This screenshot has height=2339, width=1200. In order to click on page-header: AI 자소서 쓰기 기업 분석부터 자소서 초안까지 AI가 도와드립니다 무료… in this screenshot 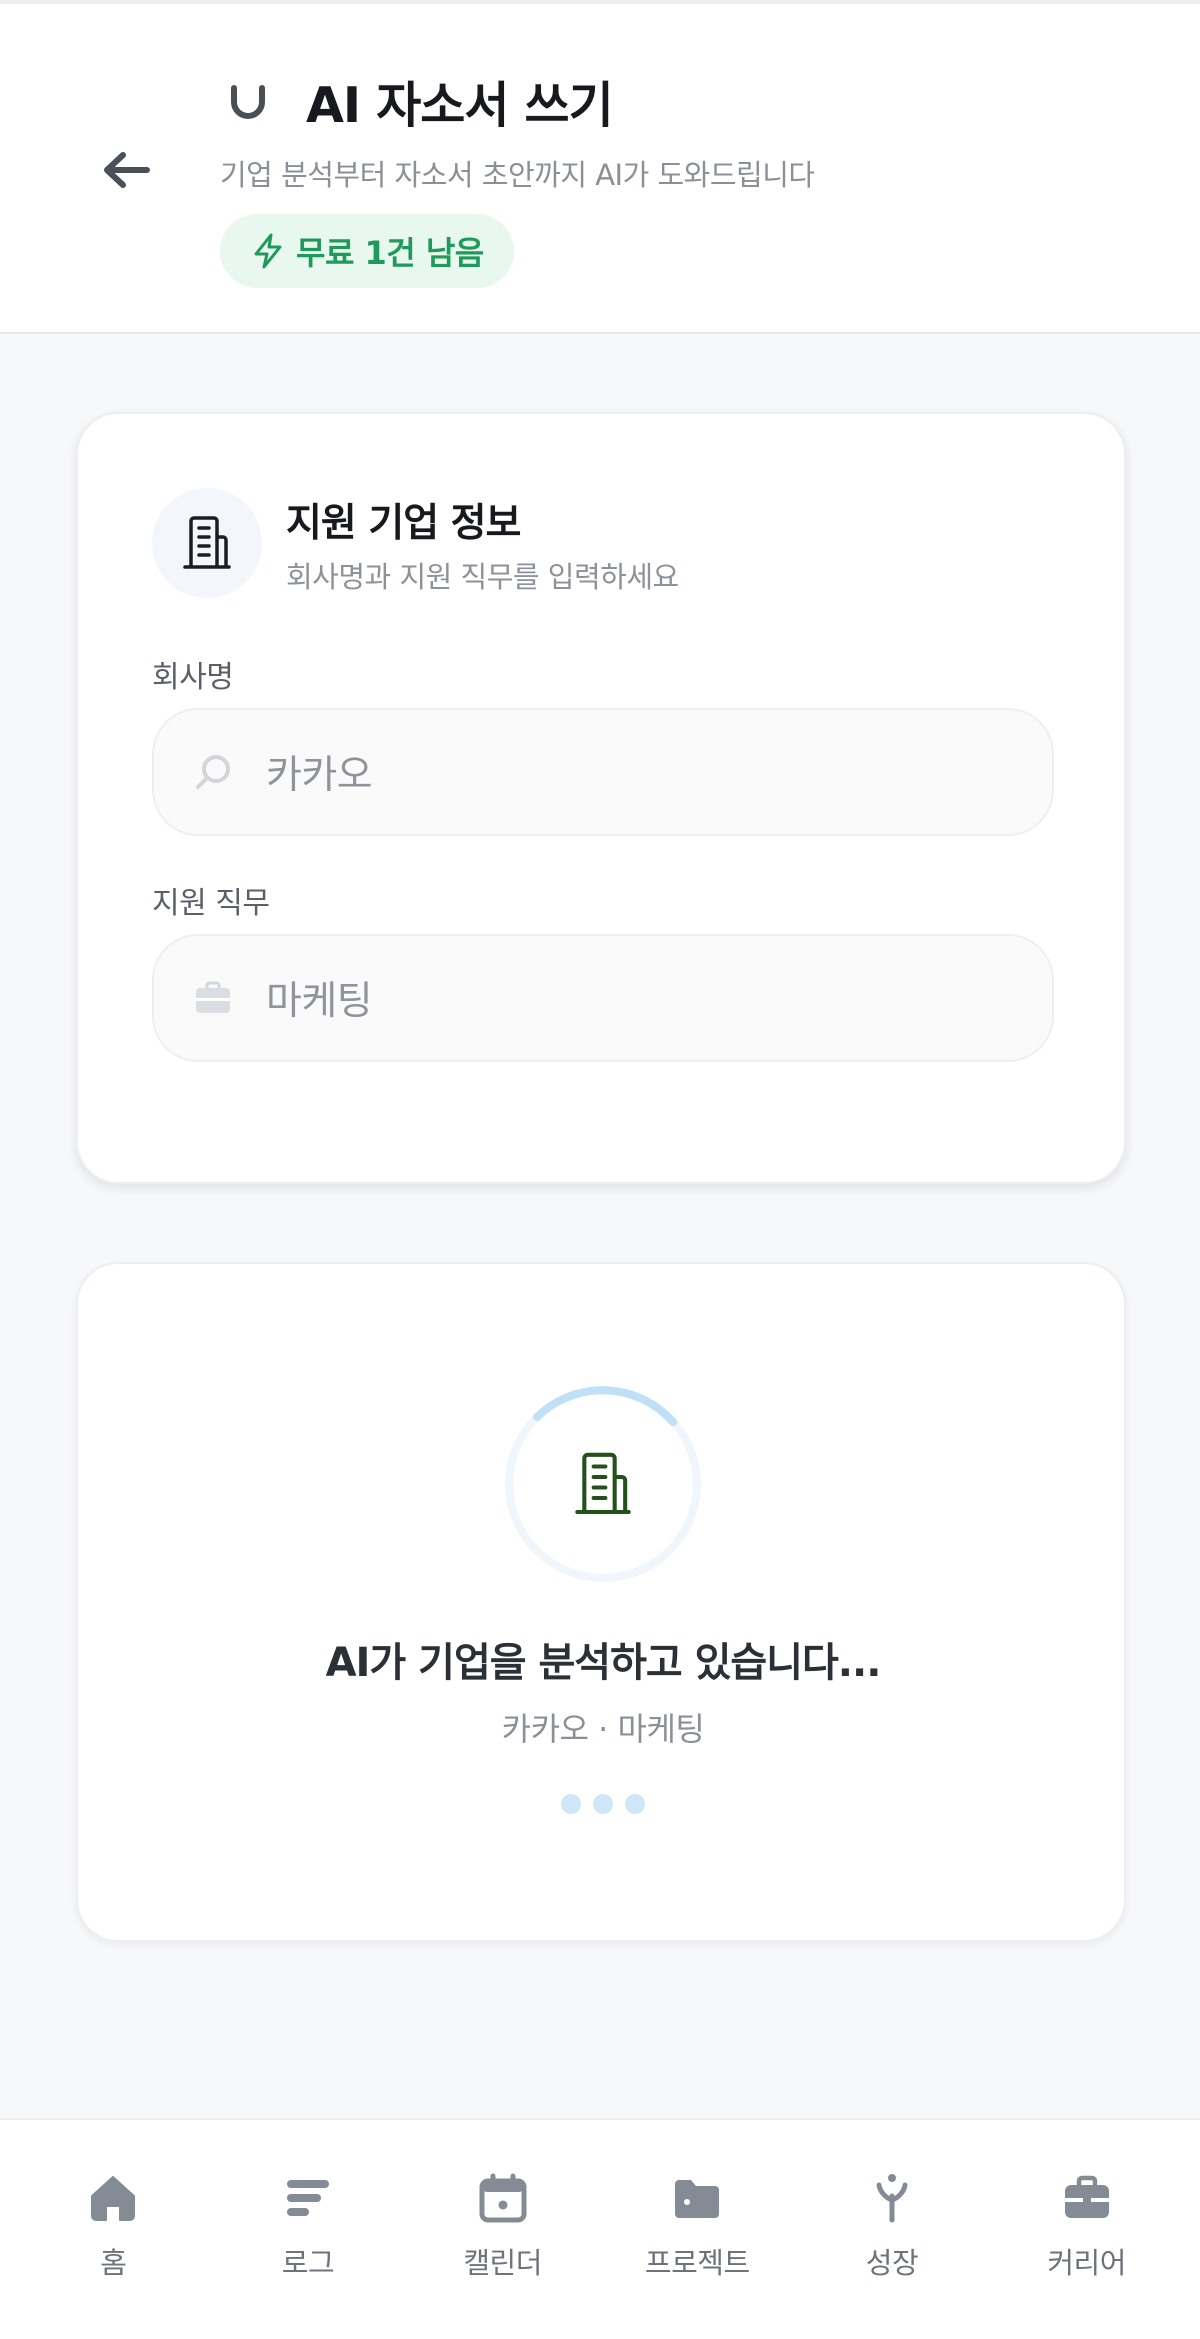, I will do `click(600, 167)`.